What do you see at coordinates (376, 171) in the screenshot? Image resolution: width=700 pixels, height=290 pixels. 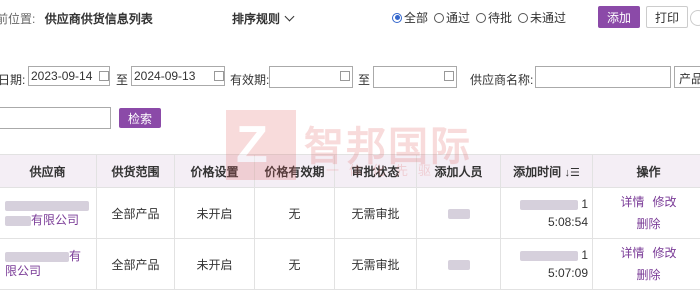 I see `header-approval: 审批状态` at bounding box center [376, 171].